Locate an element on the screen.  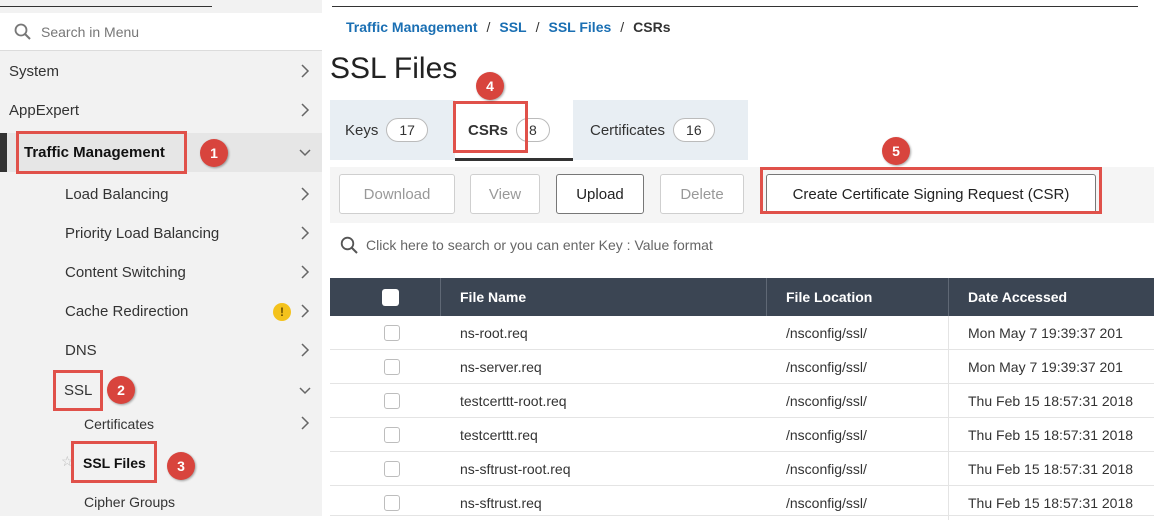
sidebar-item-label: Priority Load Balancing is located at coordinates (142, 233).